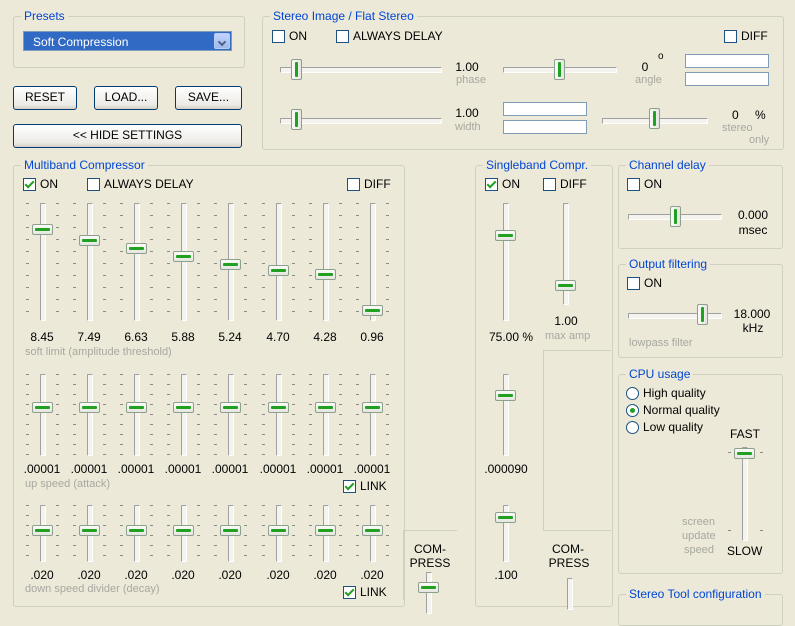  Describe the element at coordinates (506, 415) in the screenshot. I see `singleband-attack-slider-track` at that location.